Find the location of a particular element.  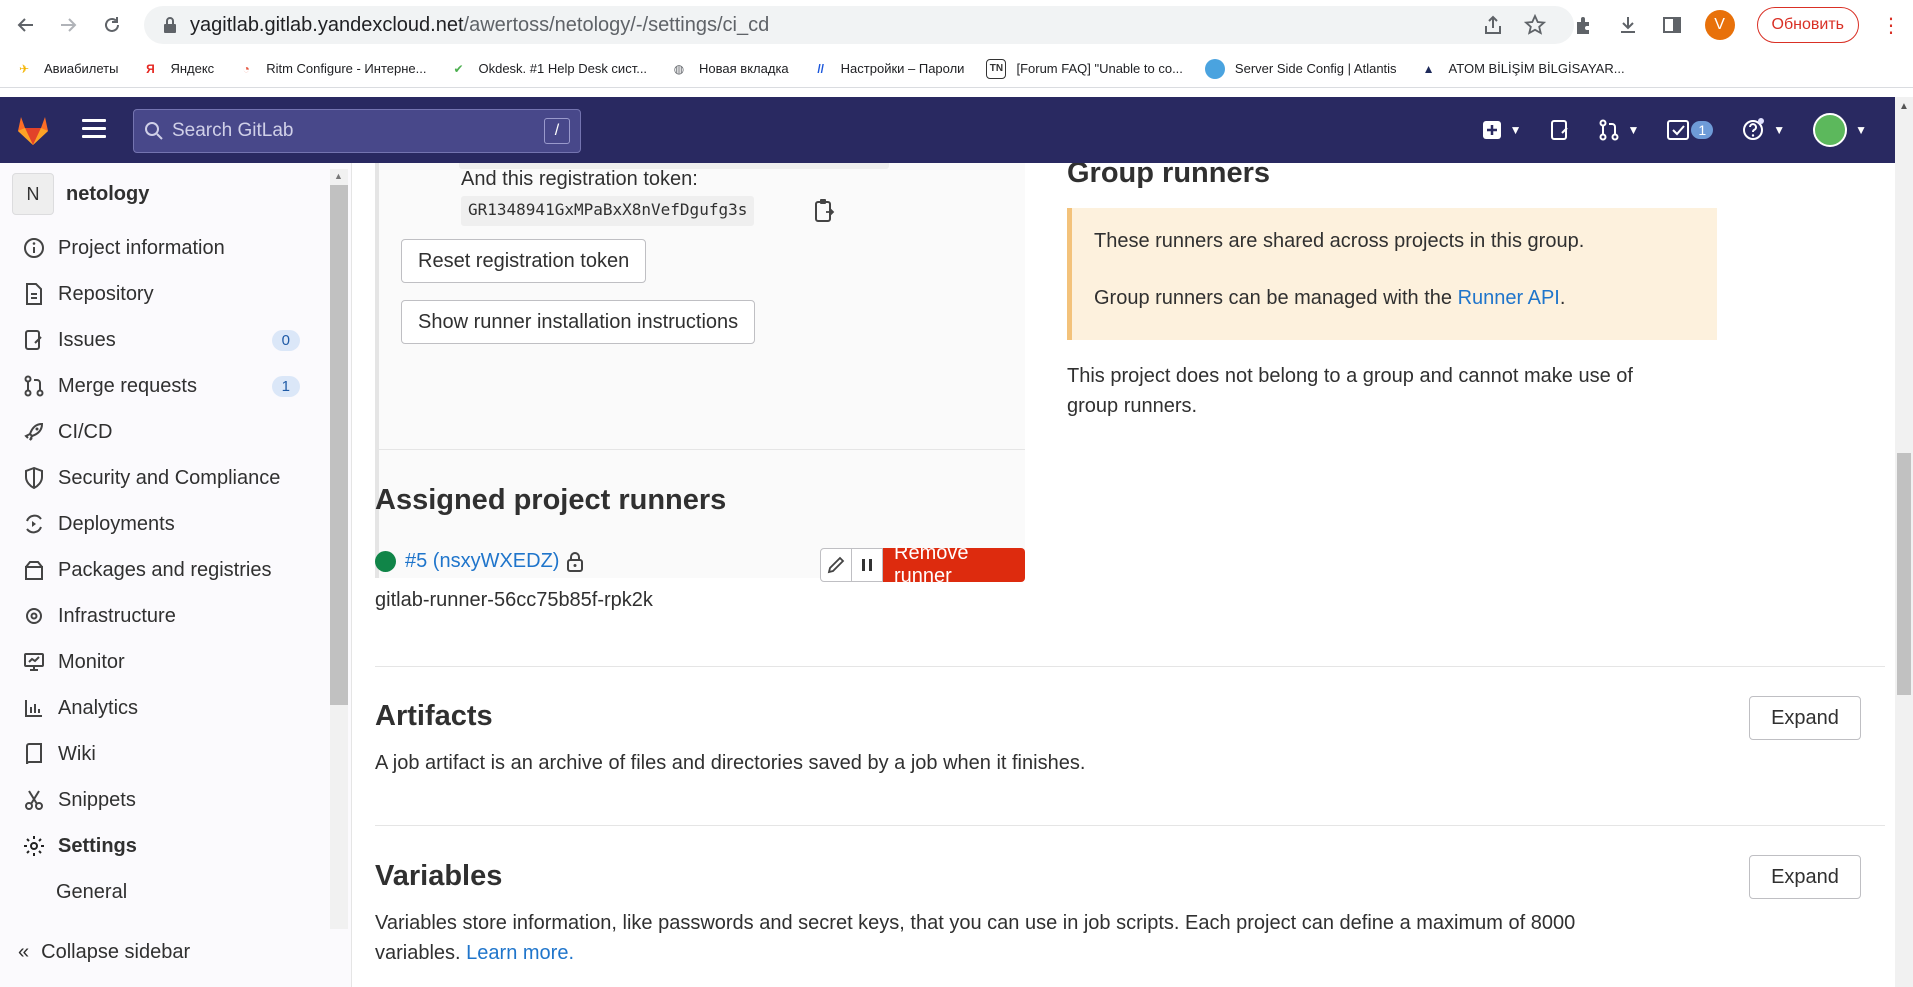

runner-status-online-icon is located at coordinates (385, 561).